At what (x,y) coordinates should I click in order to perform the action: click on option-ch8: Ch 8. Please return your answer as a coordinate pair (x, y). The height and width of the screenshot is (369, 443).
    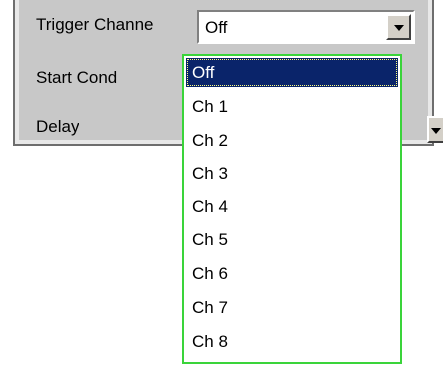
    Looking at the image, I should click on (292, 341).